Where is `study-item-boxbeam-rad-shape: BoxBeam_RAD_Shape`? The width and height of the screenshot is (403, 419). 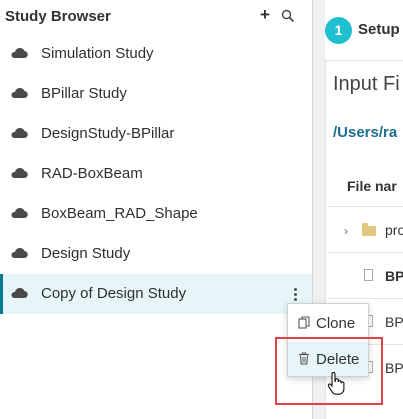
study-item-boxbeam-rad-shape: BoxBeam_RAD_Shape is located at coordinates (156, 214).